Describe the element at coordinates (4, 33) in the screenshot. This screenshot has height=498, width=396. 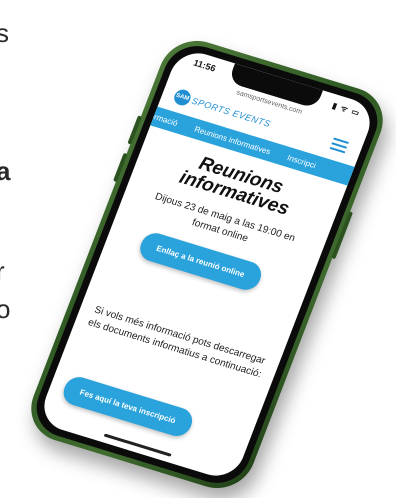
I see `background-text-fragment: s` at that location.